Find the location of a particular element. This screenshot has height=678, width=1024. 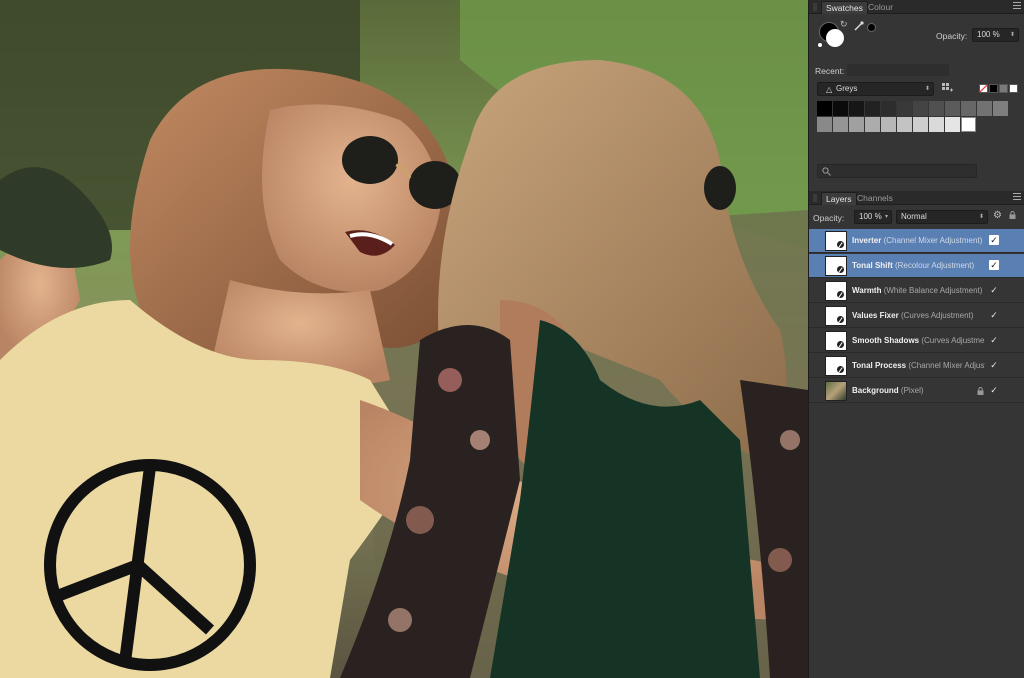

blend-mode-dropdown: Normal ⬍ is located at coordinates (942, 217).